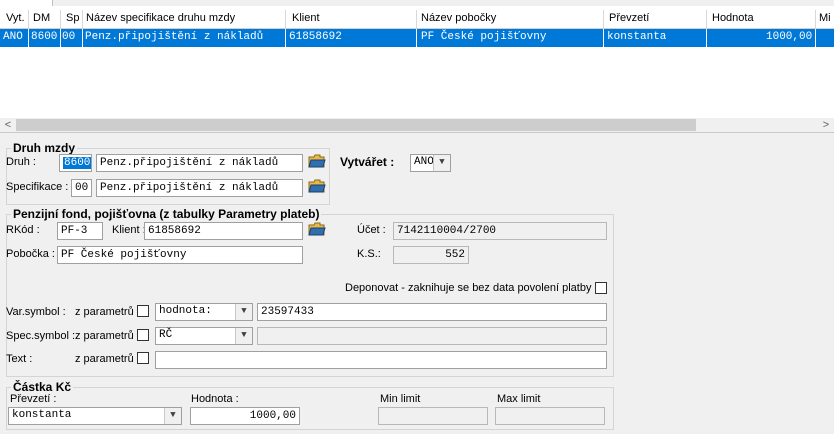  I want to click on rkod-input: PF-3, so click(80, 231).